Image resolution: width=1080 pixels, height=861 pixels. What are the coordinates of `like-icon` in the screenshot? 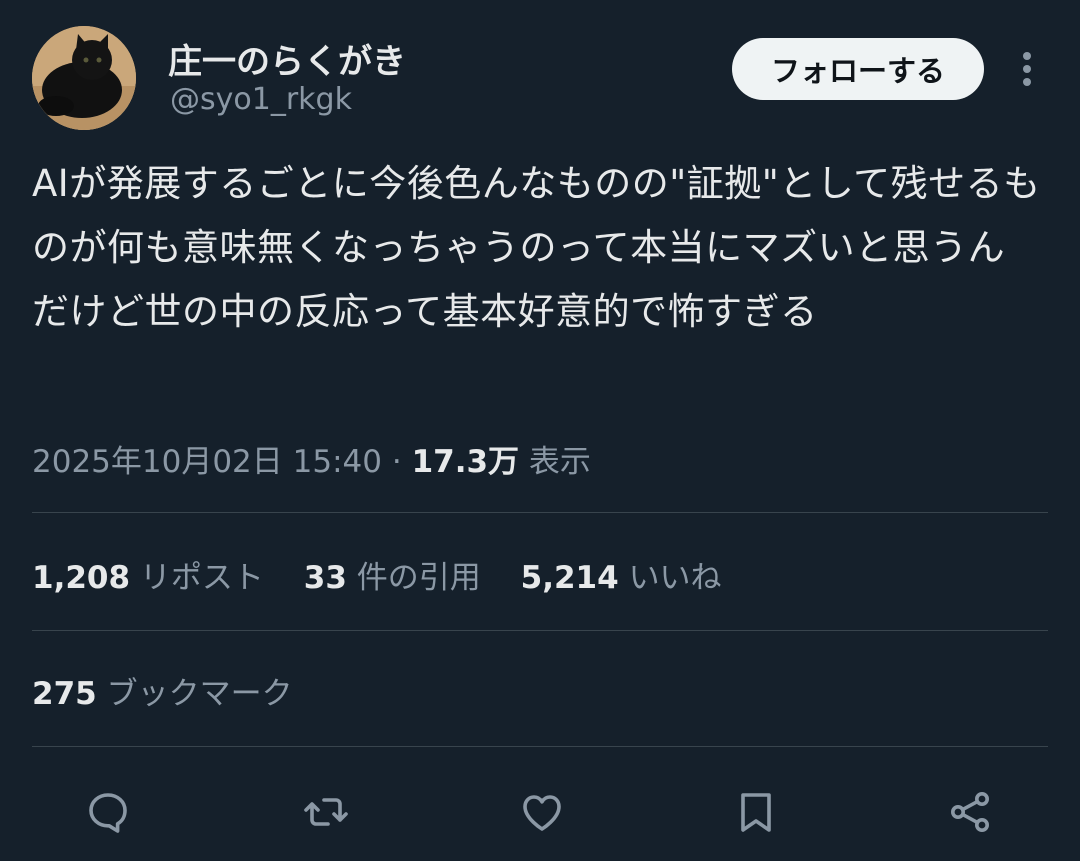 It's located at (542, 812).